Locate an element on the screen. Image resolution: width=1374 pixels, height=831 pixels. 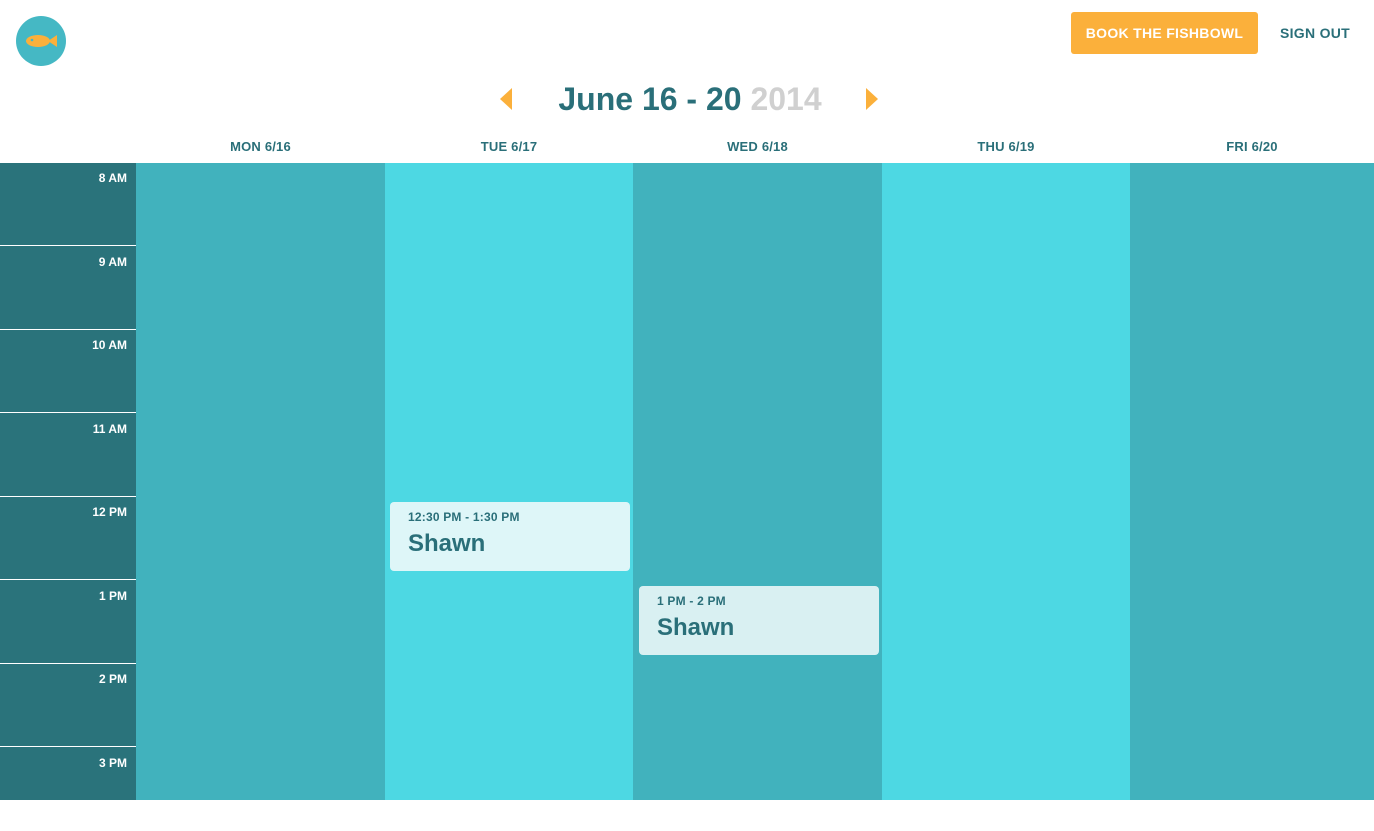
prev-week-icon is located at coordinates (506, 99).